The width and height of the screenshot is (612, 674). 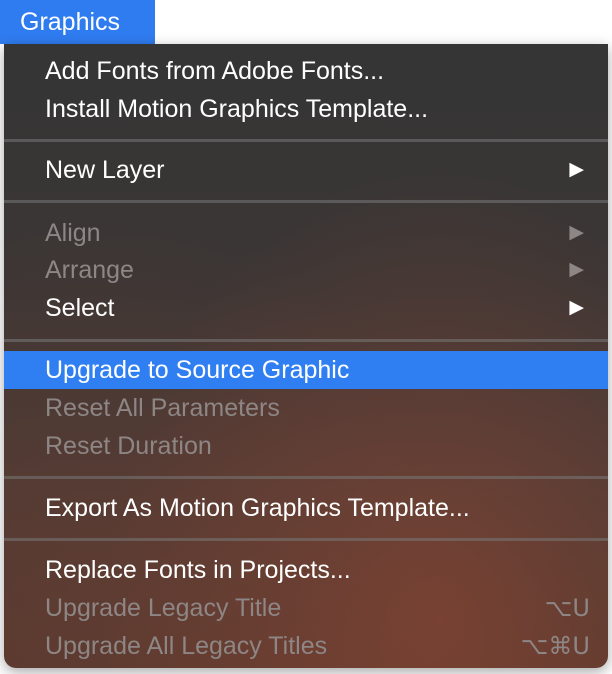 I want to click on menu-item-upgrade-source-graphic: Upgrade to Source Graphic, so click(x=306, y=370).